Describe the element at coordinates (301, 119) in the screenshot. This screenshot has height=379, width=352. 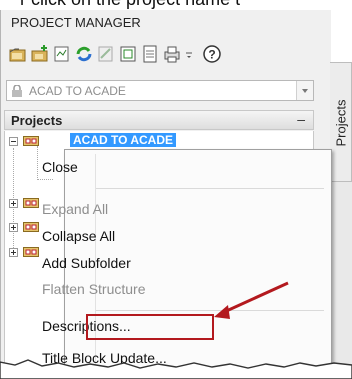
I see `collapse-button: –` at that location.